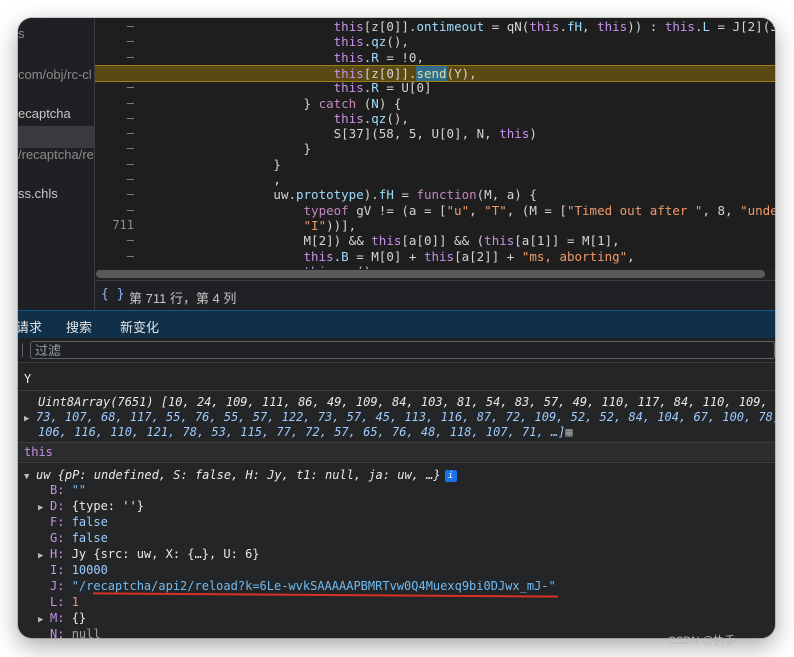  Describe the element at coordinates (56, 137) in the screenshot. I see `sidebar-item-selected` at that location.